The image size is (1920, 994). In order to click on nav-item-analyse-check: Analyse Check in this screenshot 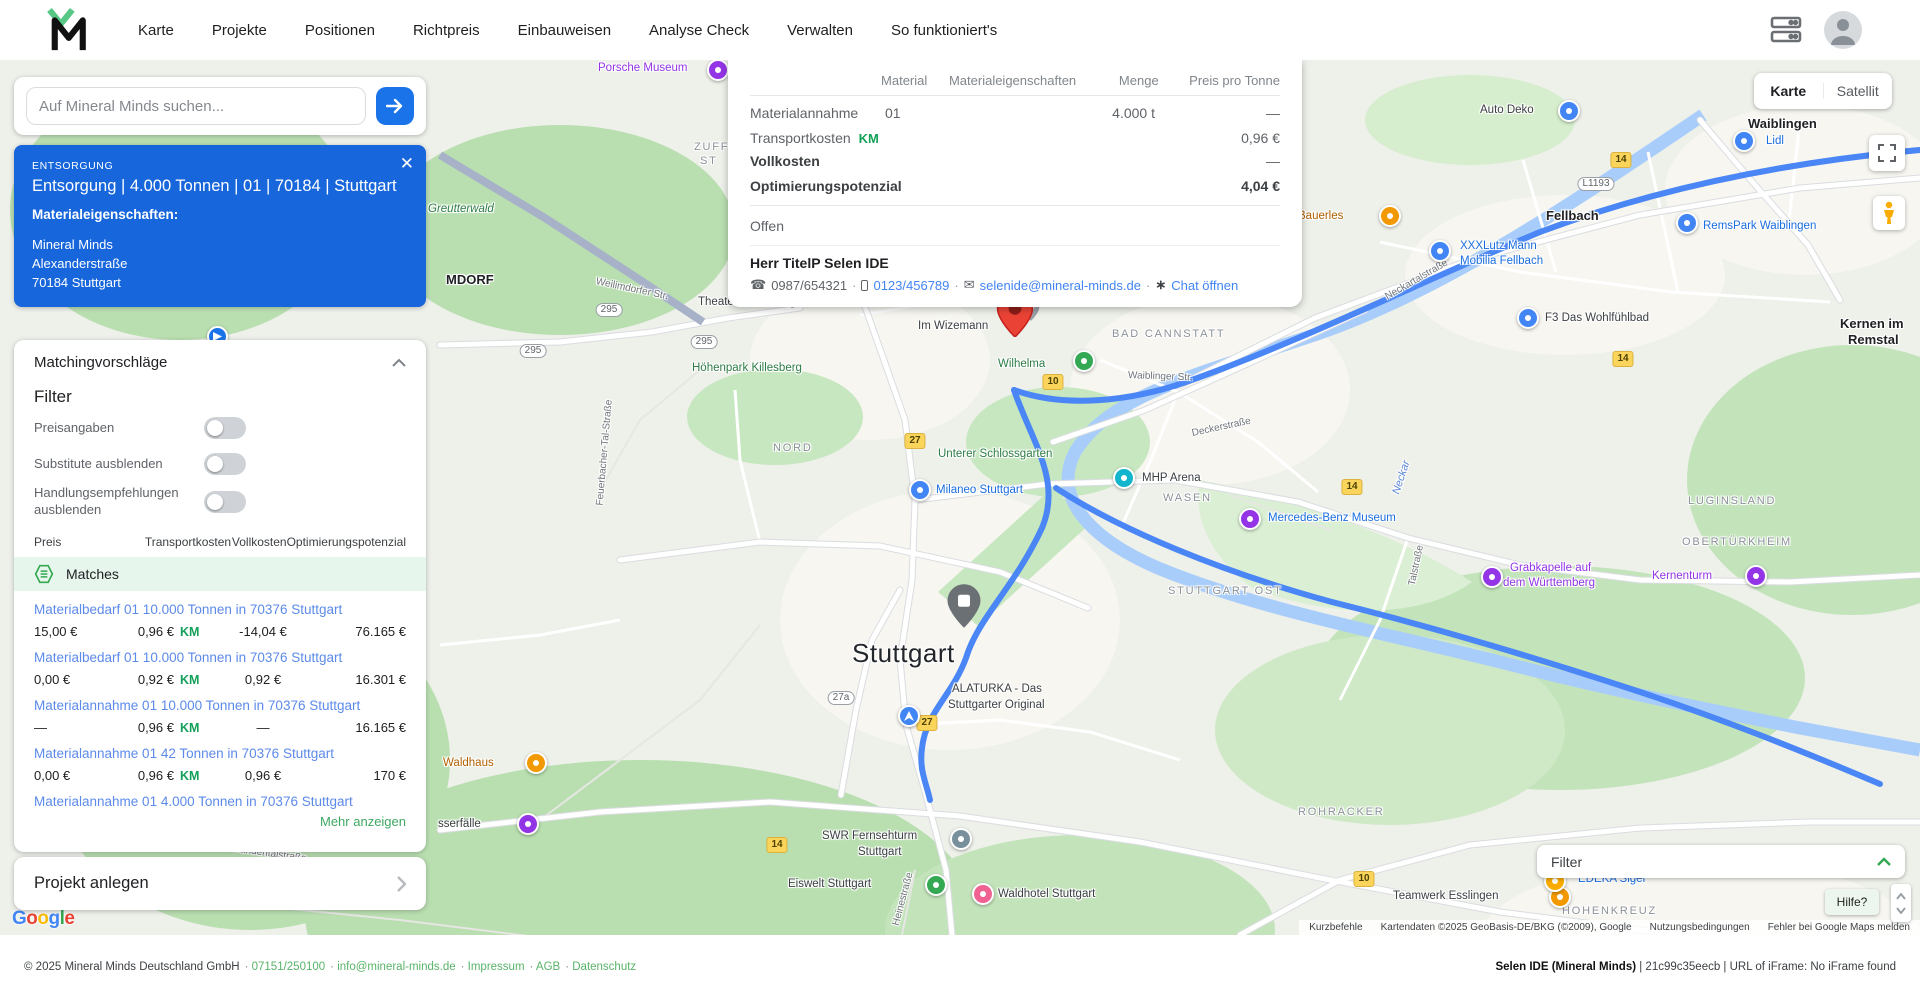, I will do `click(699, 30)`.